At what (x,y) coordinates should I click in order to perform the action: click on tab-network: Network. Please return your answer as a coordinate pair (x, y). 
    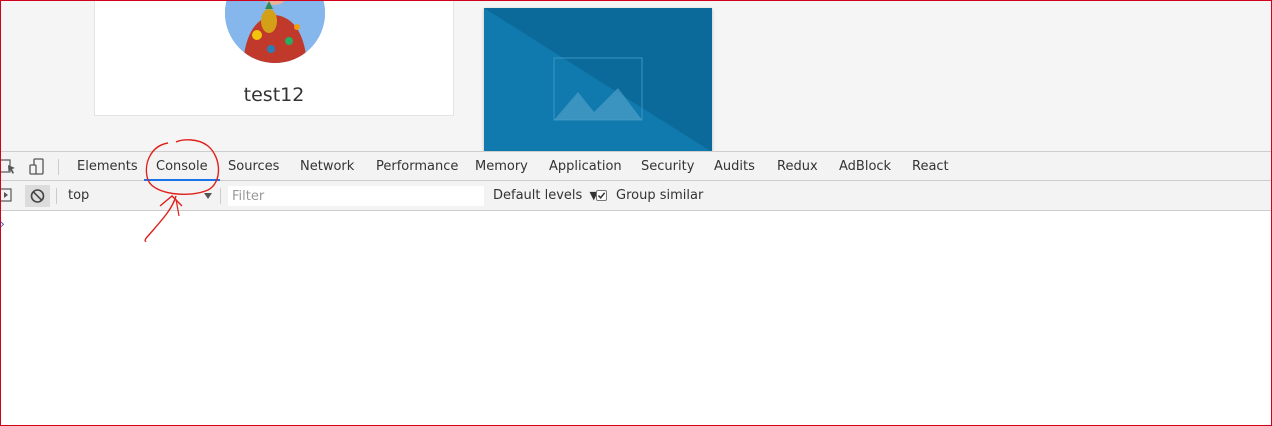
    Looking at the image, I should click on (327, 166).